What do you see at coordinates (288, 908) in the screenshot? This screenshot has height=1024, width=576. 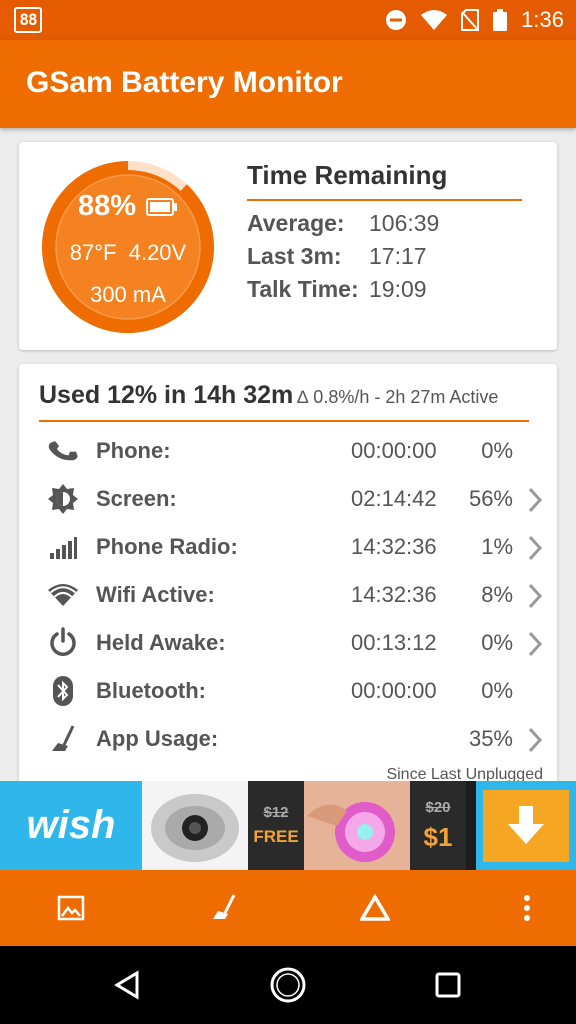 I see `bottom-toolbar` at bounding box center [288, 908].